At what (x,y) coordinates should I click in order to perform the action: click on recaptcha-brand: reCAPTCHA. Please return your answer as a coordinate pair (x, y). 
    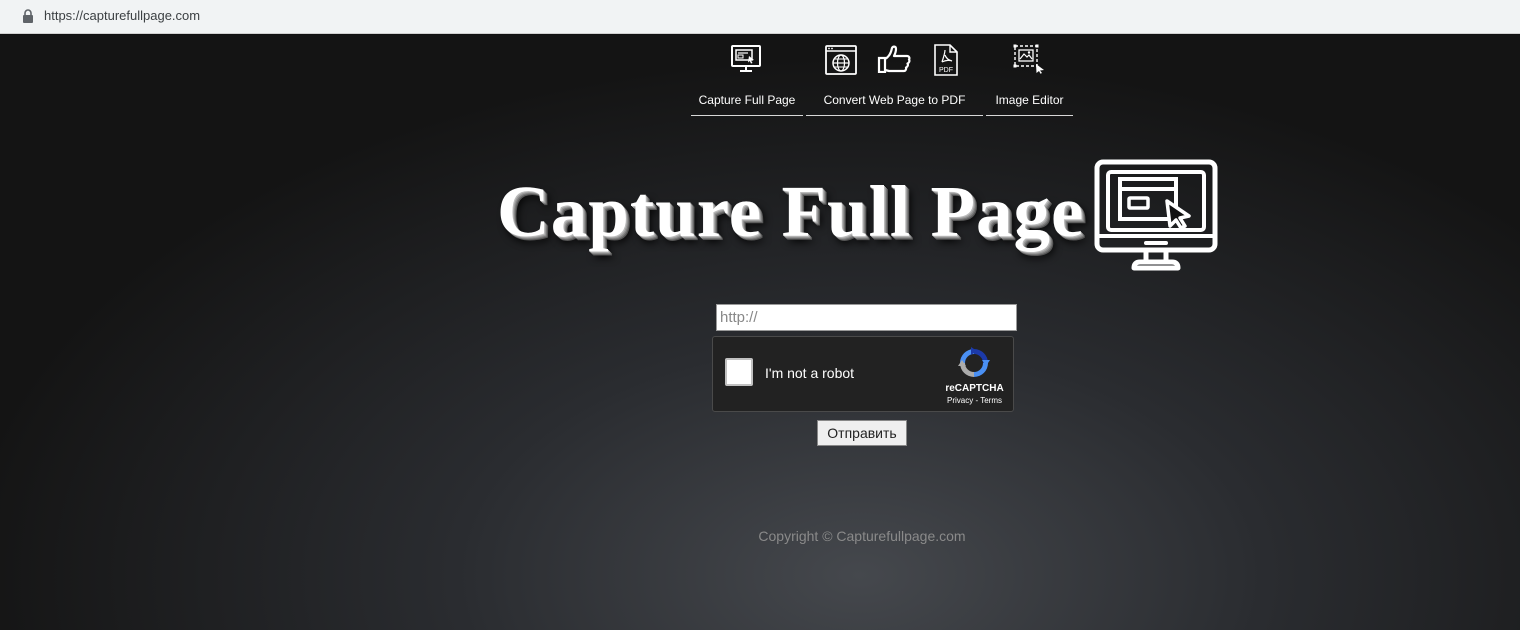
    Looking at the image, I should click on (974, 388).